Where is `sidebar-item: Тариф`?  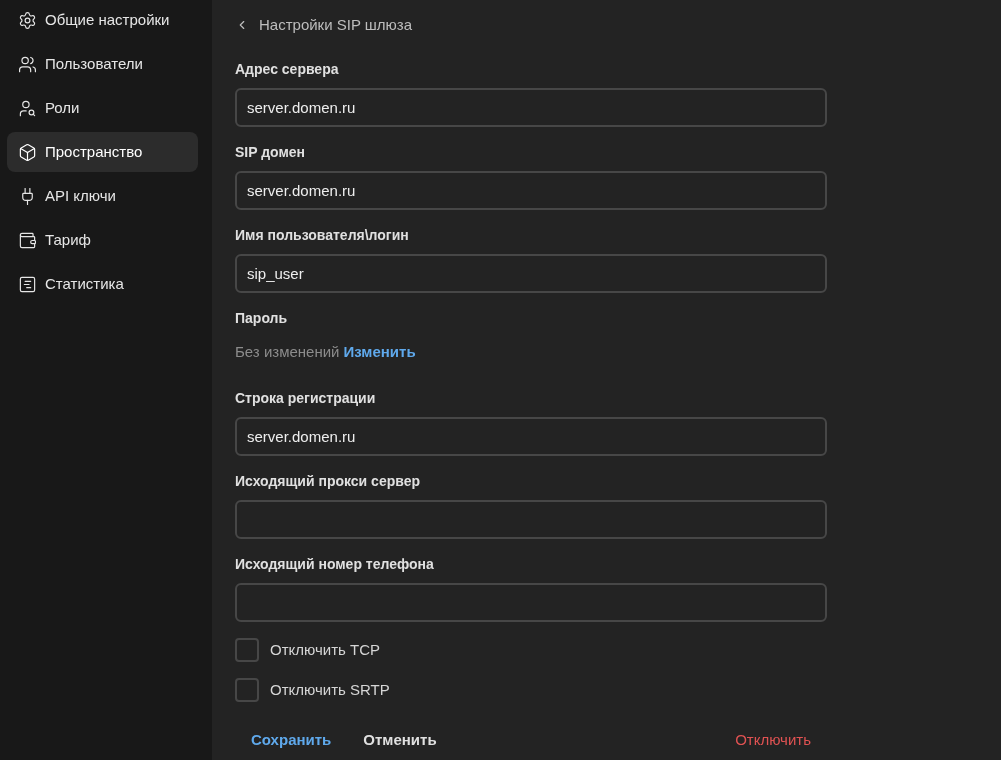 sidebar-item: Тариф is located at coordinates (102, 240).